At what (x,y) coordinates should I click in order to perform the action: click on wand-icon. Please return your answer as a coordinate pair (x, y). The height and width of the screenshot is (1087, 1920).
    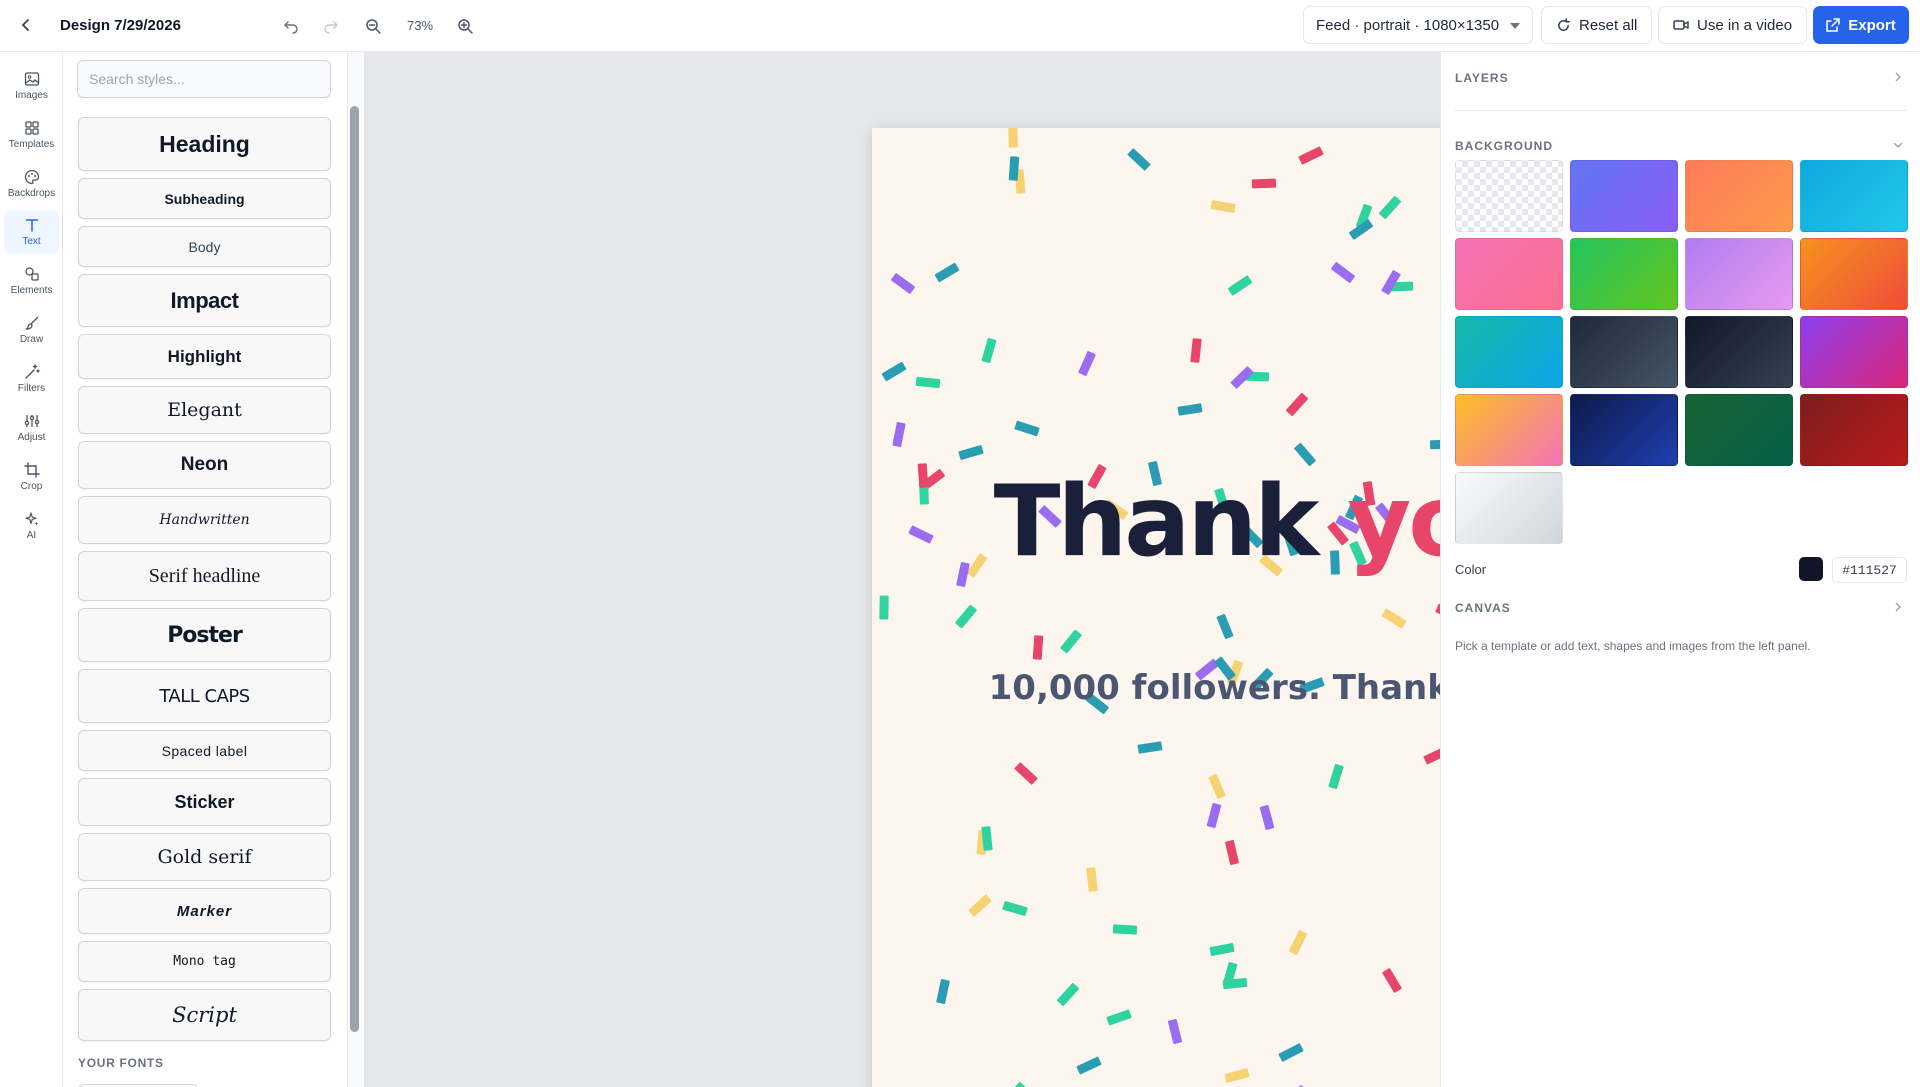
    Looking at the image, I should click on (32, 371).